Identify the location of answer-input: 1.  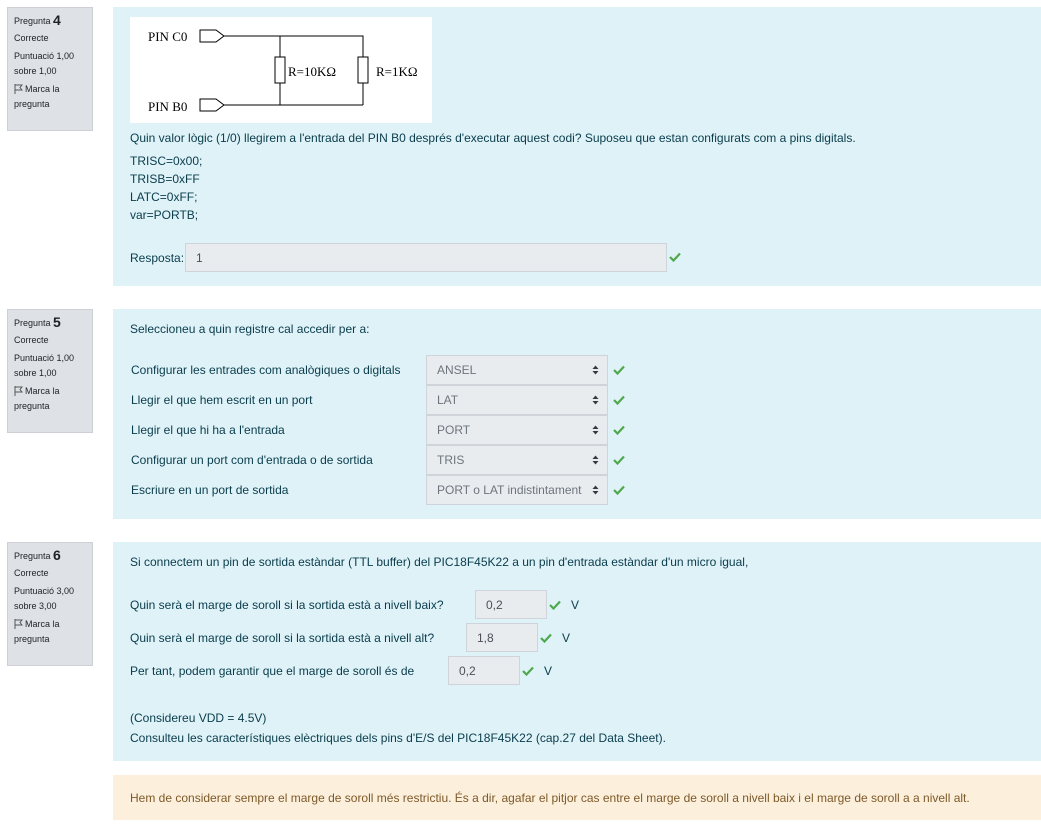
(426, 257).